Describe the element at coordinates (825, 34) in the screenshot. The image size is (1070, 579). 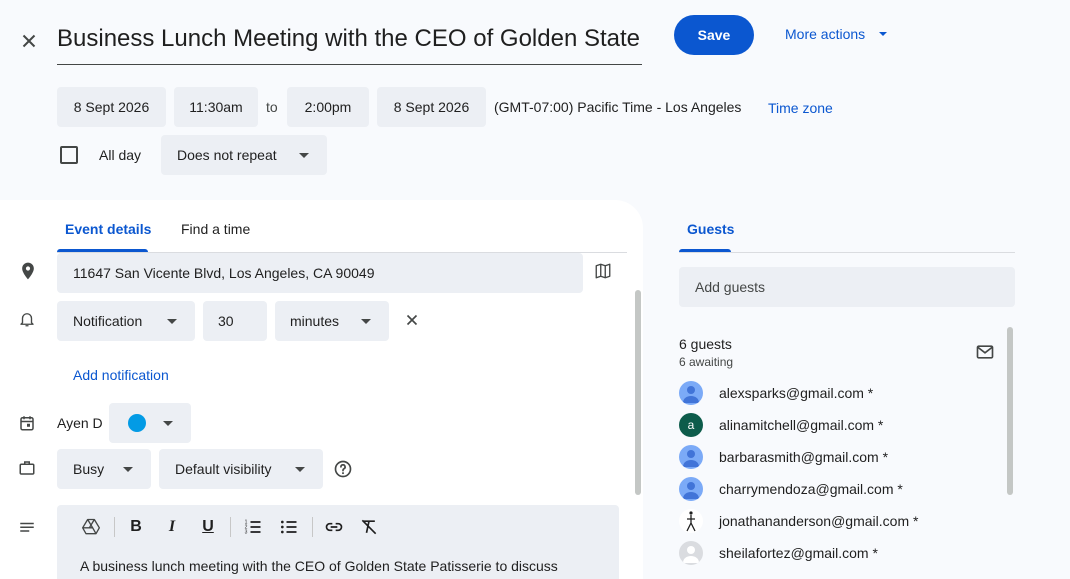
I see `more-actions-label: More actions` at that location.